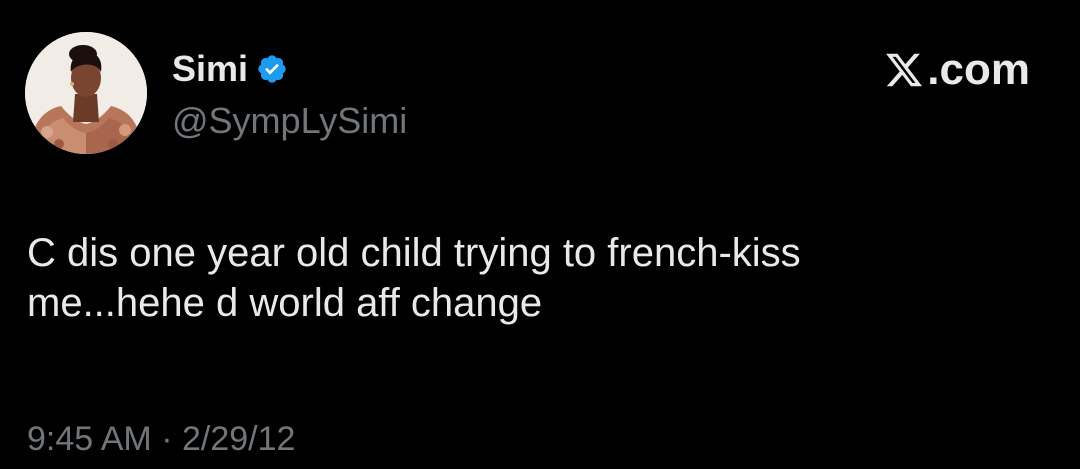  I want to click on avatar-image, so click(86, 93).